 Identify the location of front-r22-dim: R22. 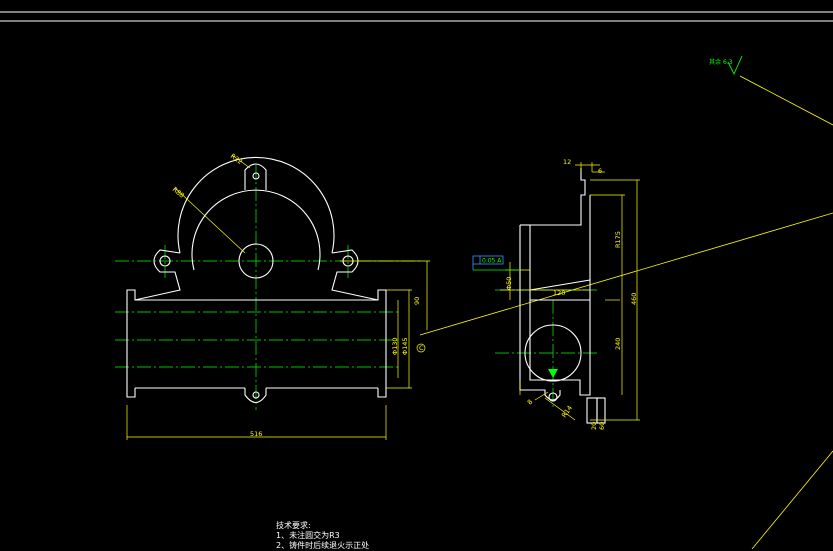
(236, 159).